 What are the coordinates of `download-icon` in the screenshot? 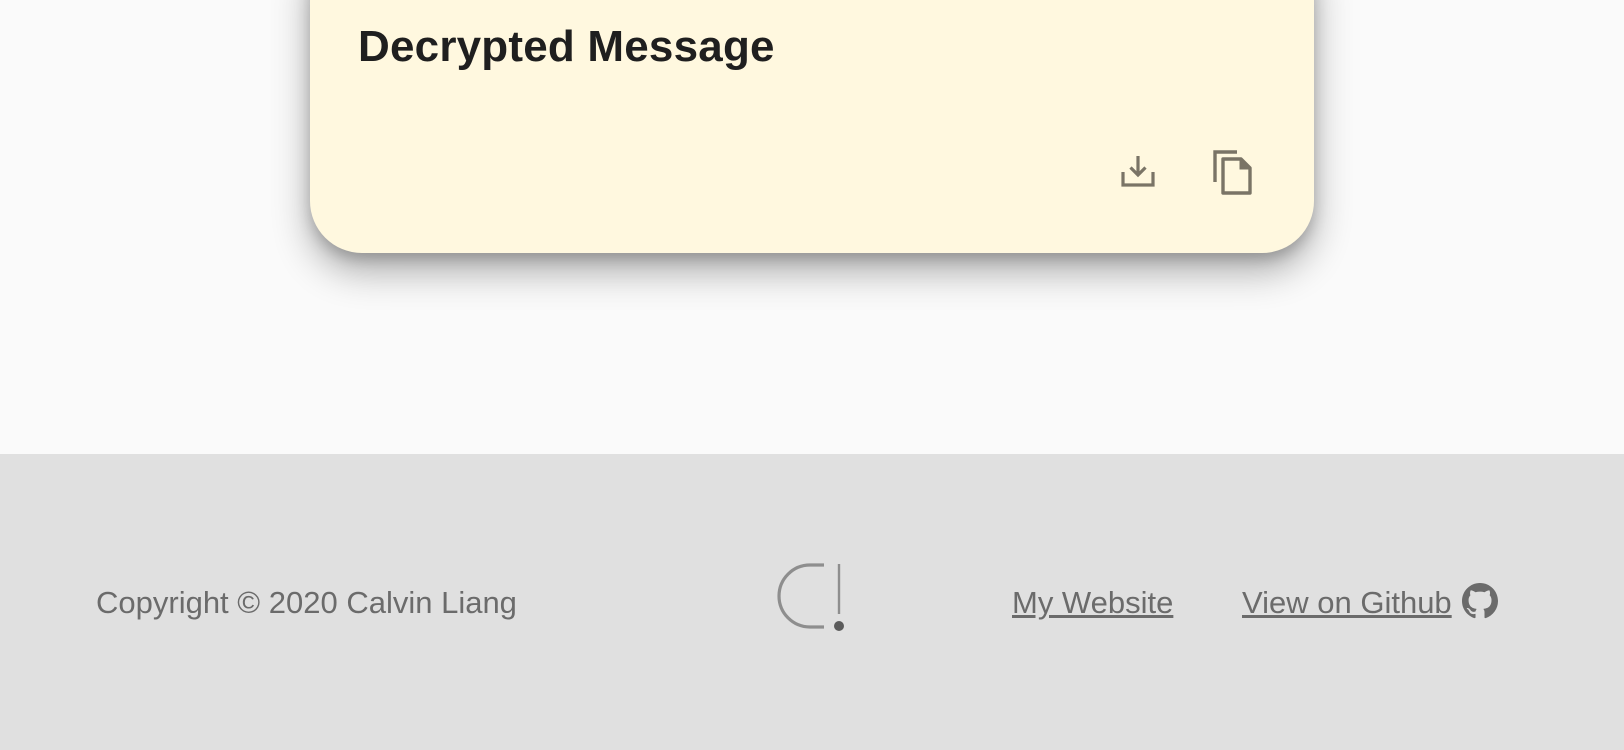 It's located at (1138, 171).